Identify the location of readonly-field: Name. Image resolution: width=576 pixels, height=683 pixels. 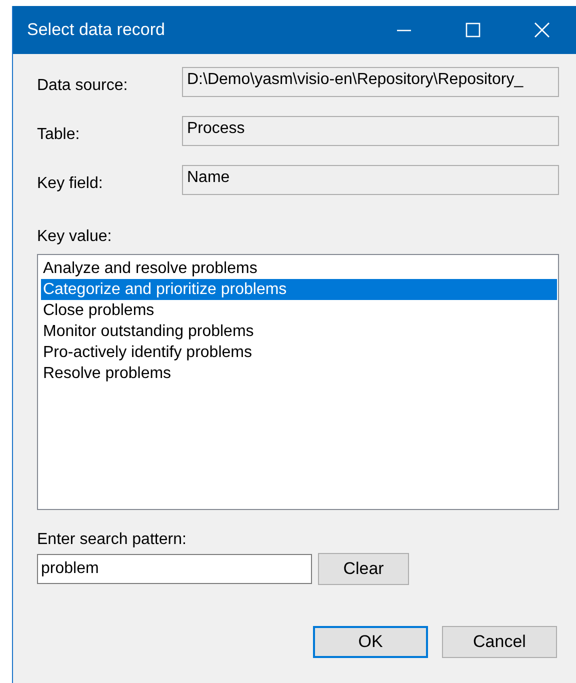
(370, 180).